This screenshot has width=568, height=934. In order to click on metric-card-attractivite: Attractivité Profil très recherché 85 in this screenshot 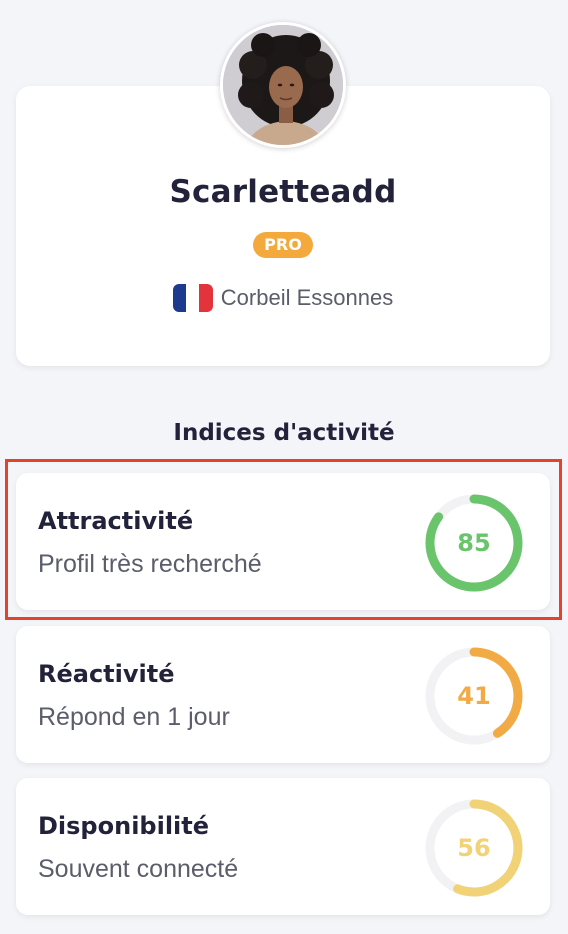, I will do `click(283, 541)`.